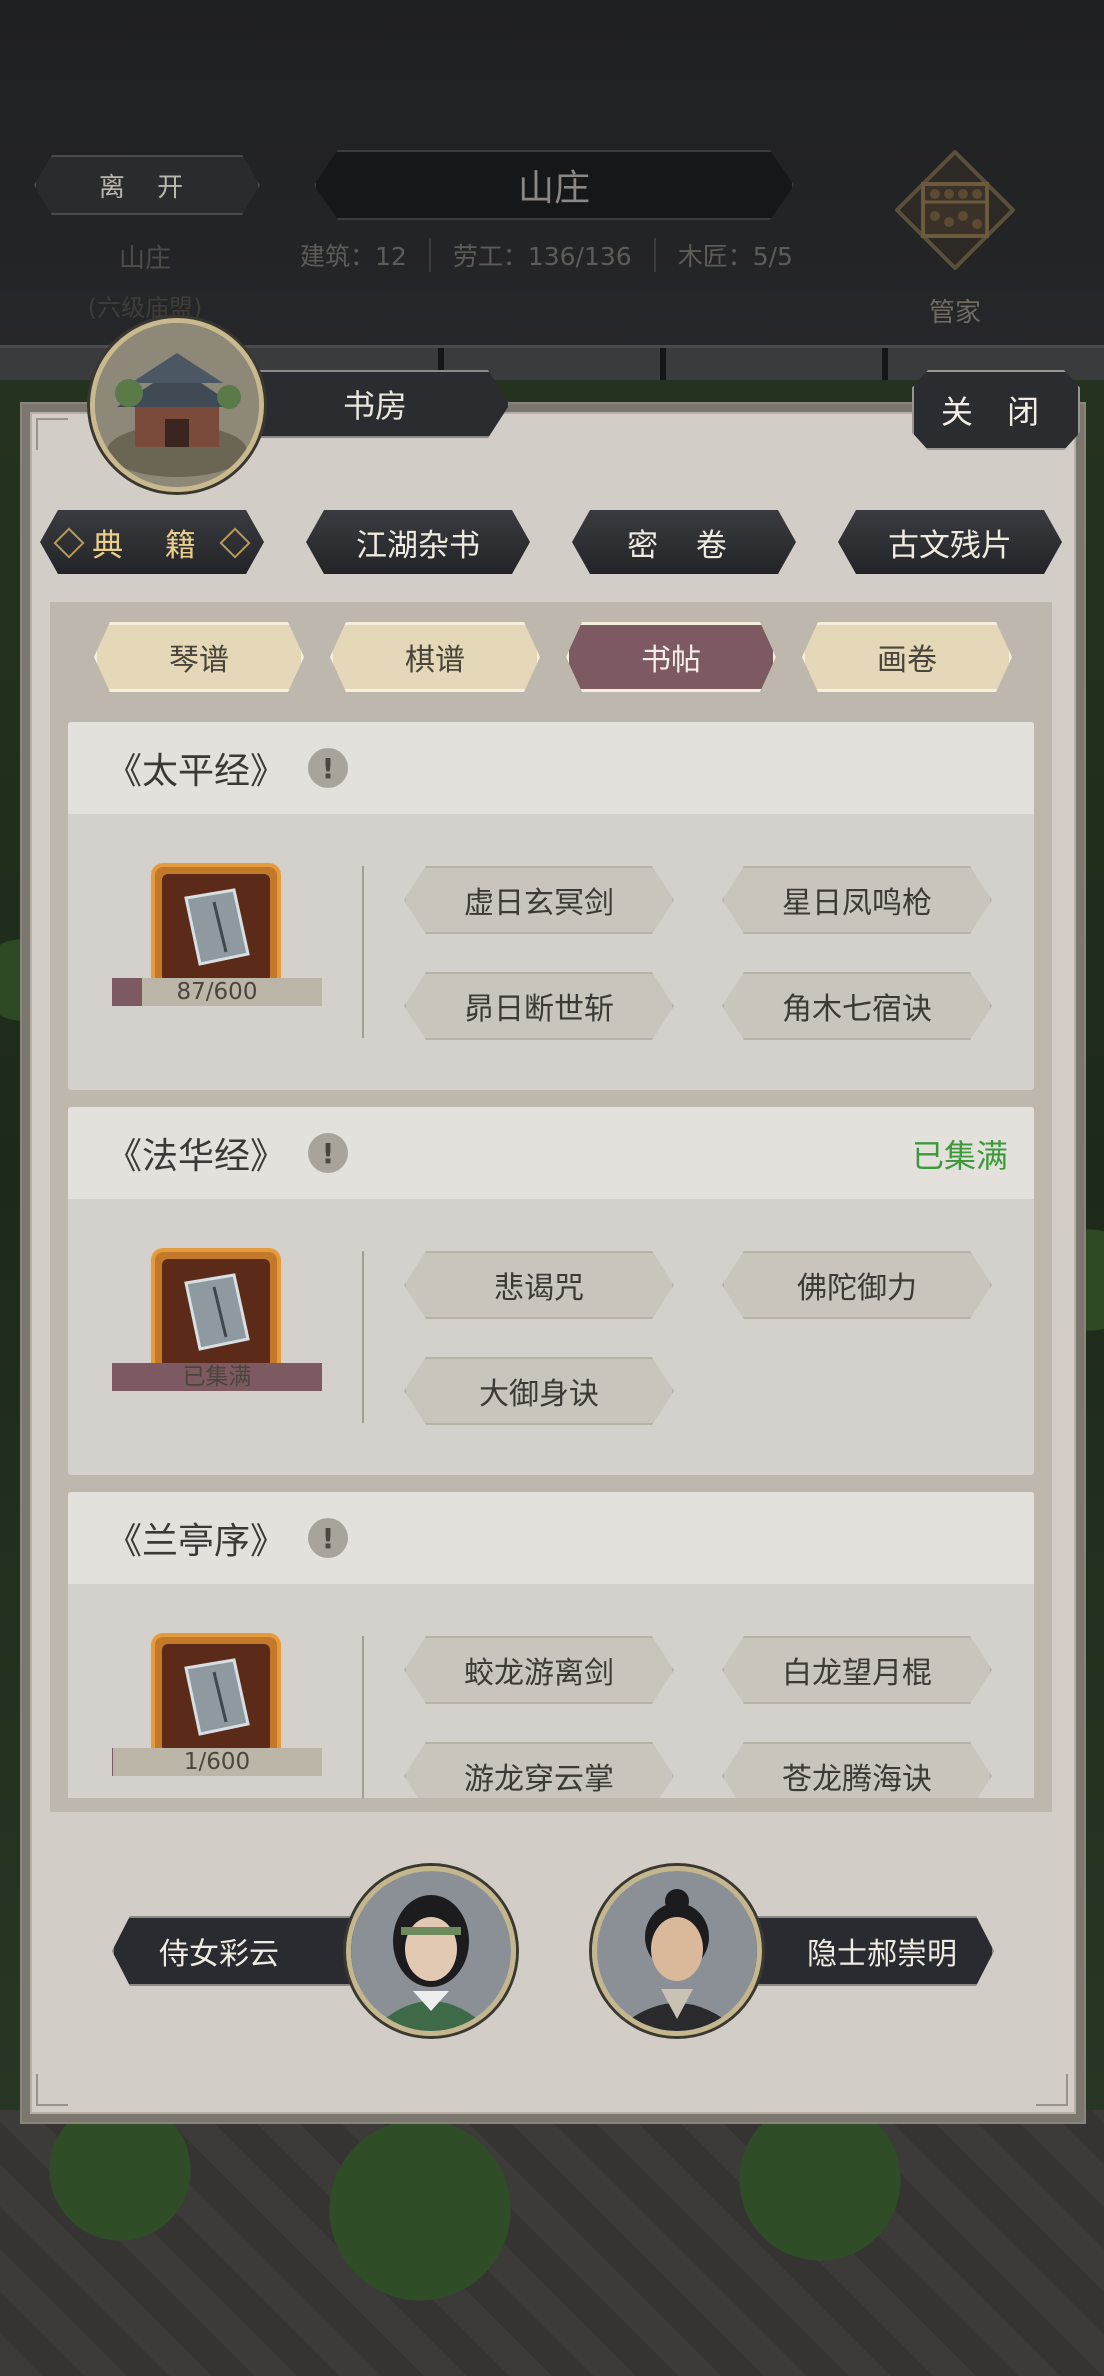  Describe the element at coordinates (144, 259) in the screenshot. I see `estate-name: 山庄` at that location.